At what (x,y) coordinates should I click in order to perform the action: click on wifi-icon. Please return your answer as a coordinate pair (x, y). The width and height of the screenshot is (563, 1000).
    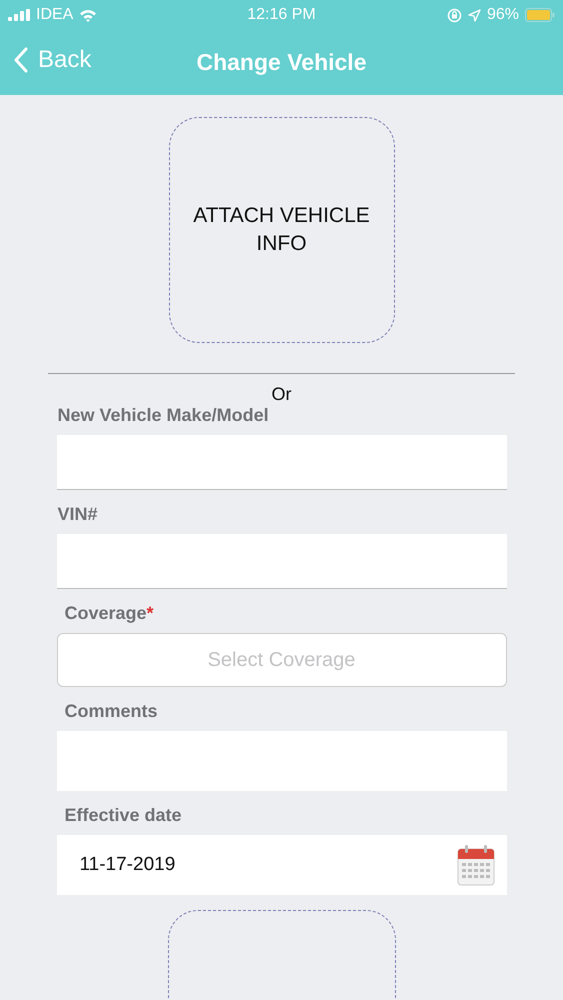
    Looking at the image, I should click on (88, 15).